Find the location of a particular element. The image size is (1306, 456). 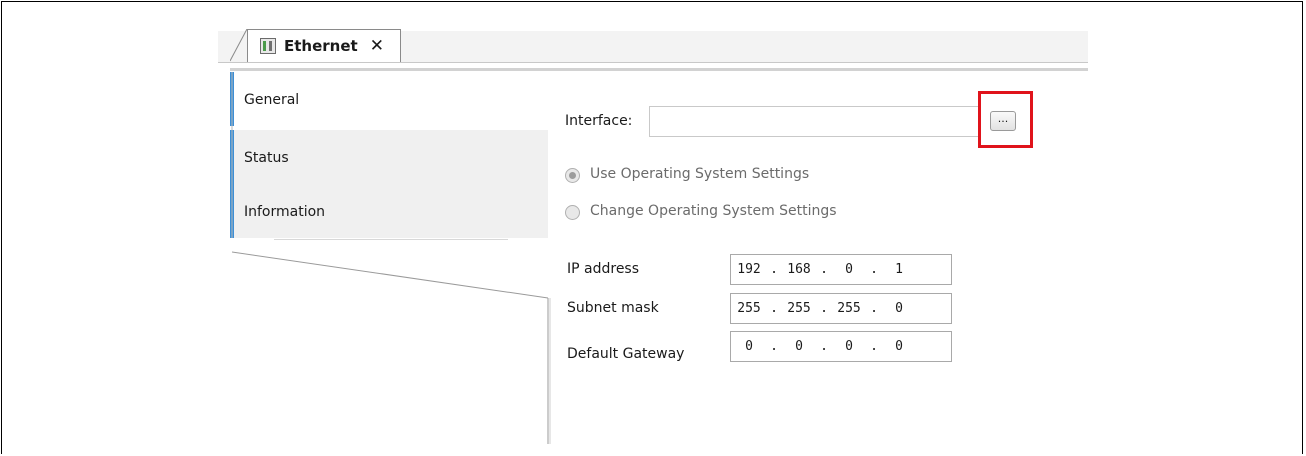

subnet-mask-field: 255. 255. 255. 0 is located at coordinates (841, 308).